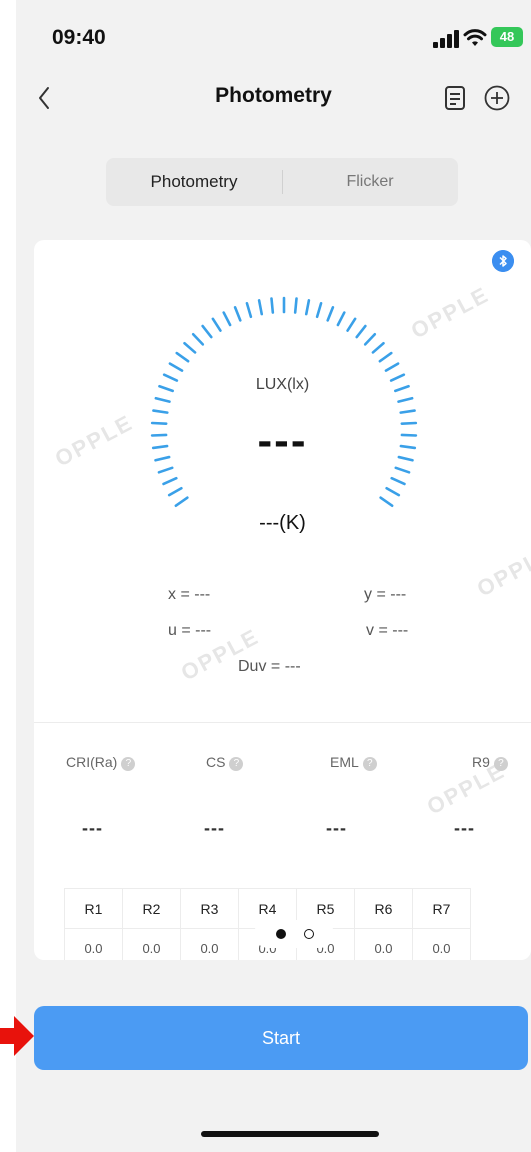 This screenshot has height=1152, width=531. What do you see at coordinates (281, 934) in the screenshot?
I see `page-dot-active` at bounding box center [281, 934].